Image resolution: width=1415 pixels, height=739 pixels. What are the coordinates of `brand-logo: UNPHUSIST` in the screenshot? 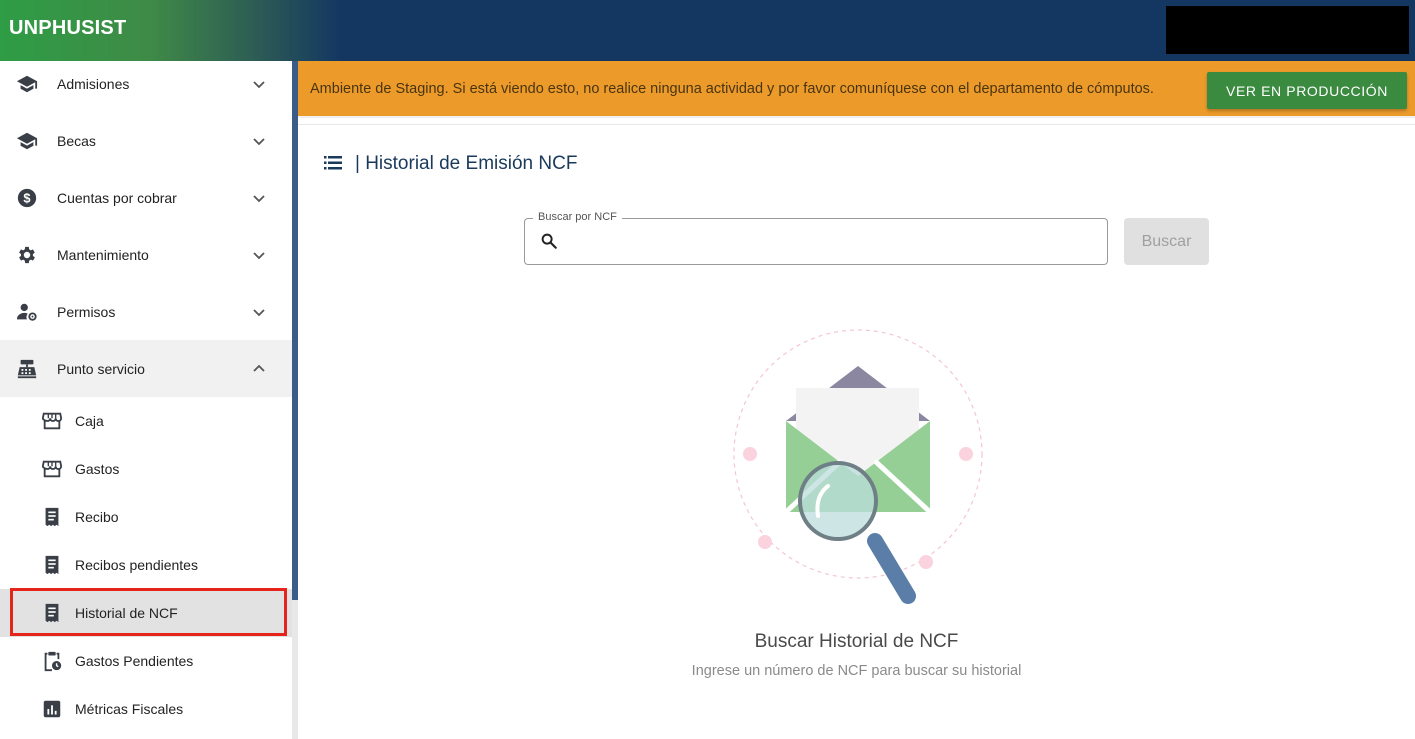 It's located at (67, 28).